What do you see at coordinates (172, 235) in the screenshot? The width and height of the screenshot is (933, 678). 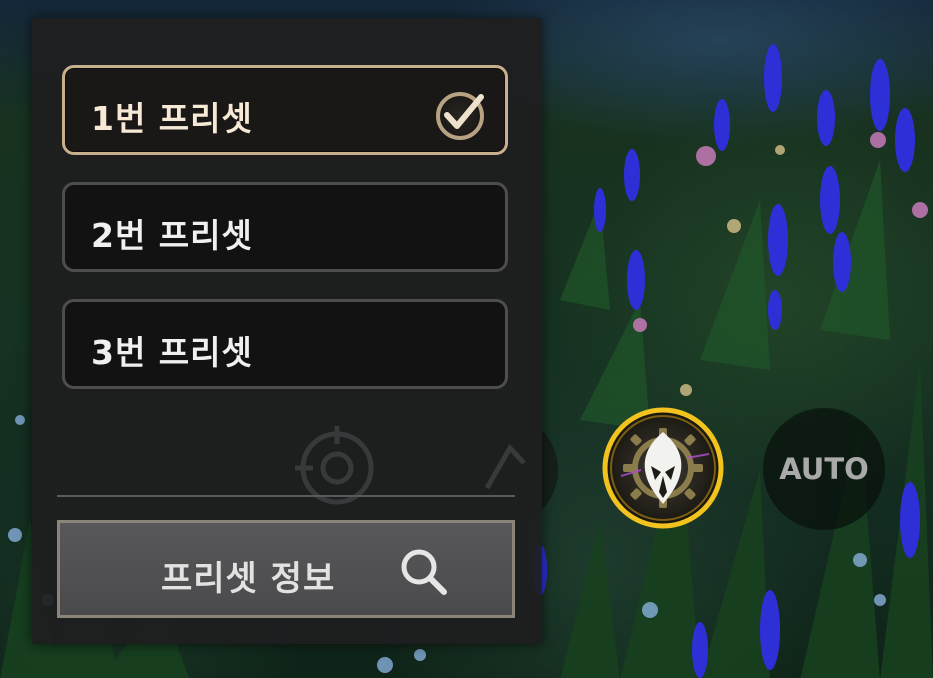 I see `preset-label: 2번 프리셋` at bounding box center [172, 235].